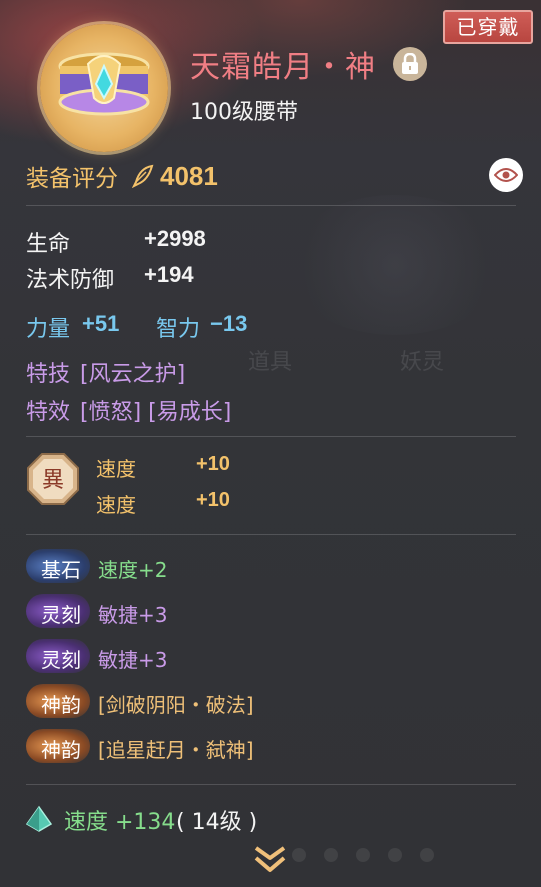 The width and height of the screenshot is (541, 887). I want to click on special-skill-label: 特技, so click(48, 374).